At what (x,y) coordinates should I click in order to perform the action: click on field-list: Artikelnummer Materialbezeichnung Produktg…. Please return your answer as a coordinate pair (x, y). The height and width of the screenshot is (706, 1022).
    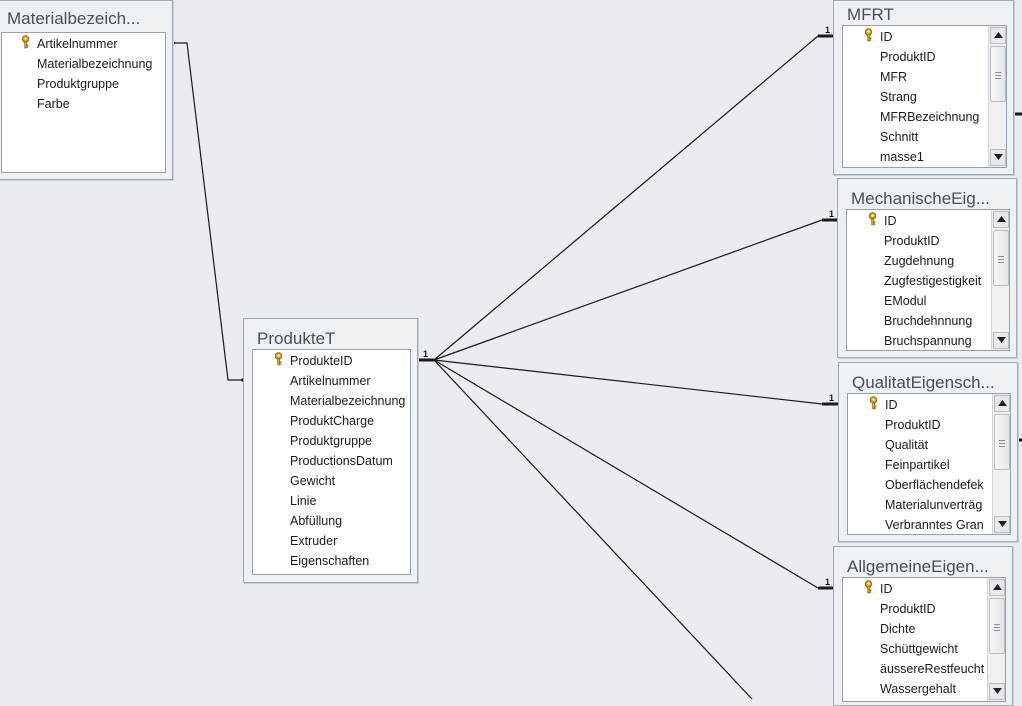
    Looking at the image, I should click on (83, 102).